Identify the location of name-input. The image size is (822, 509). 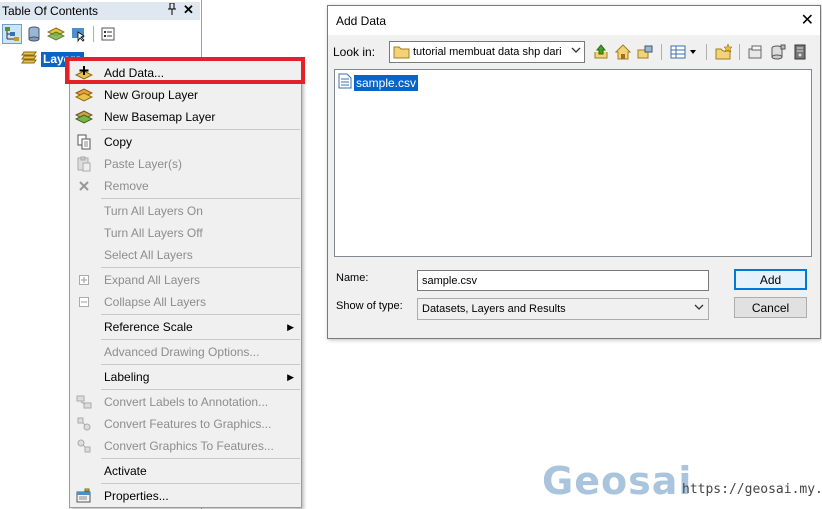
(563, 280).